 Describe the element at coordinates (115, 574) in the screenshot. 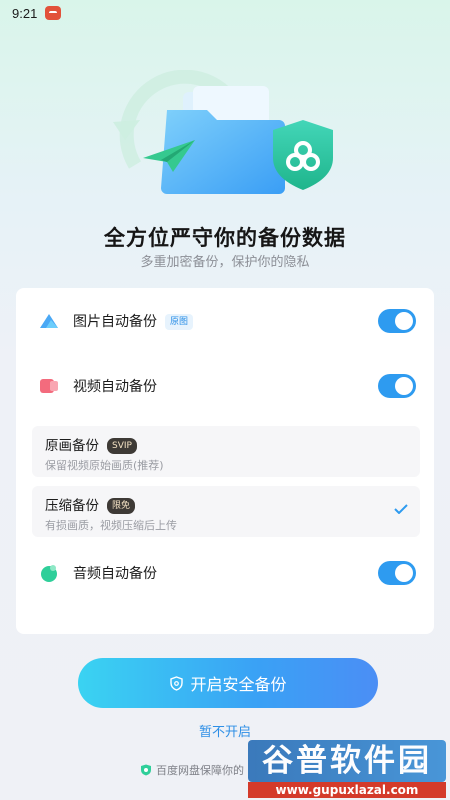

I see `audio-backup-label: 音频自动备份` at that location.